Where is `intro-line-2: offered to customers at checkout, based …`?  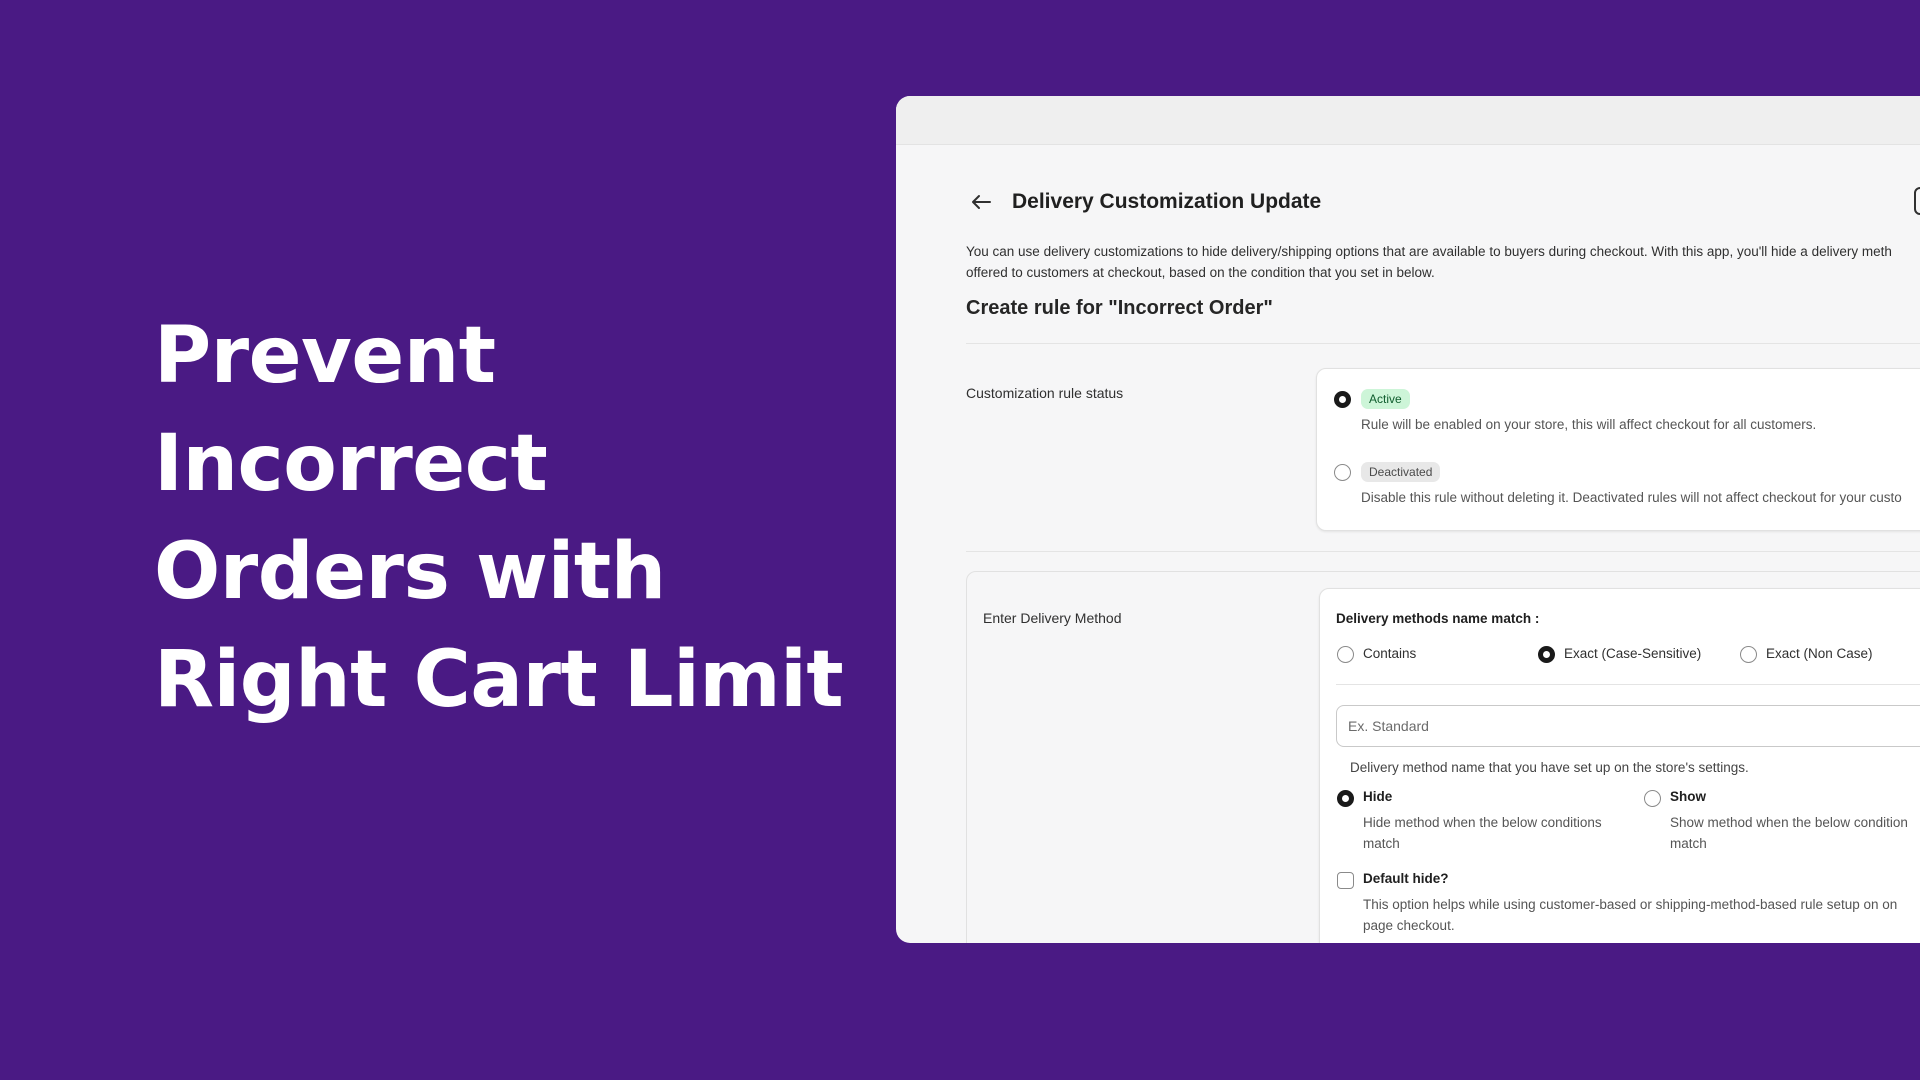
intro-line-2: offered to customers at checkout, based … is located at coordinates (1200, 272).